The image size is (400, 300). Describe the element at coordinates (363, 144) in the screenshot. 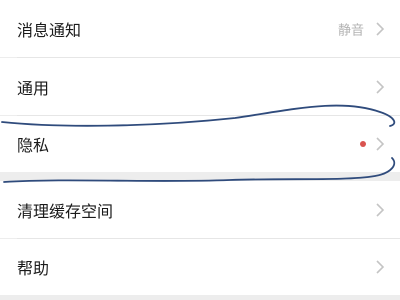

I see `notification-dot` at that location.